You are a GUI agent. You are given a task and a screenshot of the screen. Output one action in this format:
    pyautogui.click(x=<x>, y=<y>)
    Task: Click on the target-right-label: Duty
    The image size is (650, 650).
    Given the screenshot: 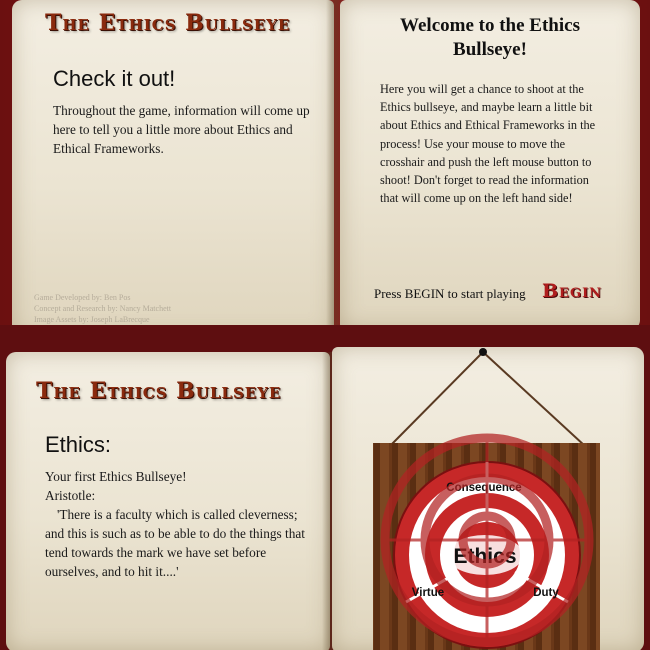 What is the action you would take?
    pyautogui.click(x=546, y=593)
    